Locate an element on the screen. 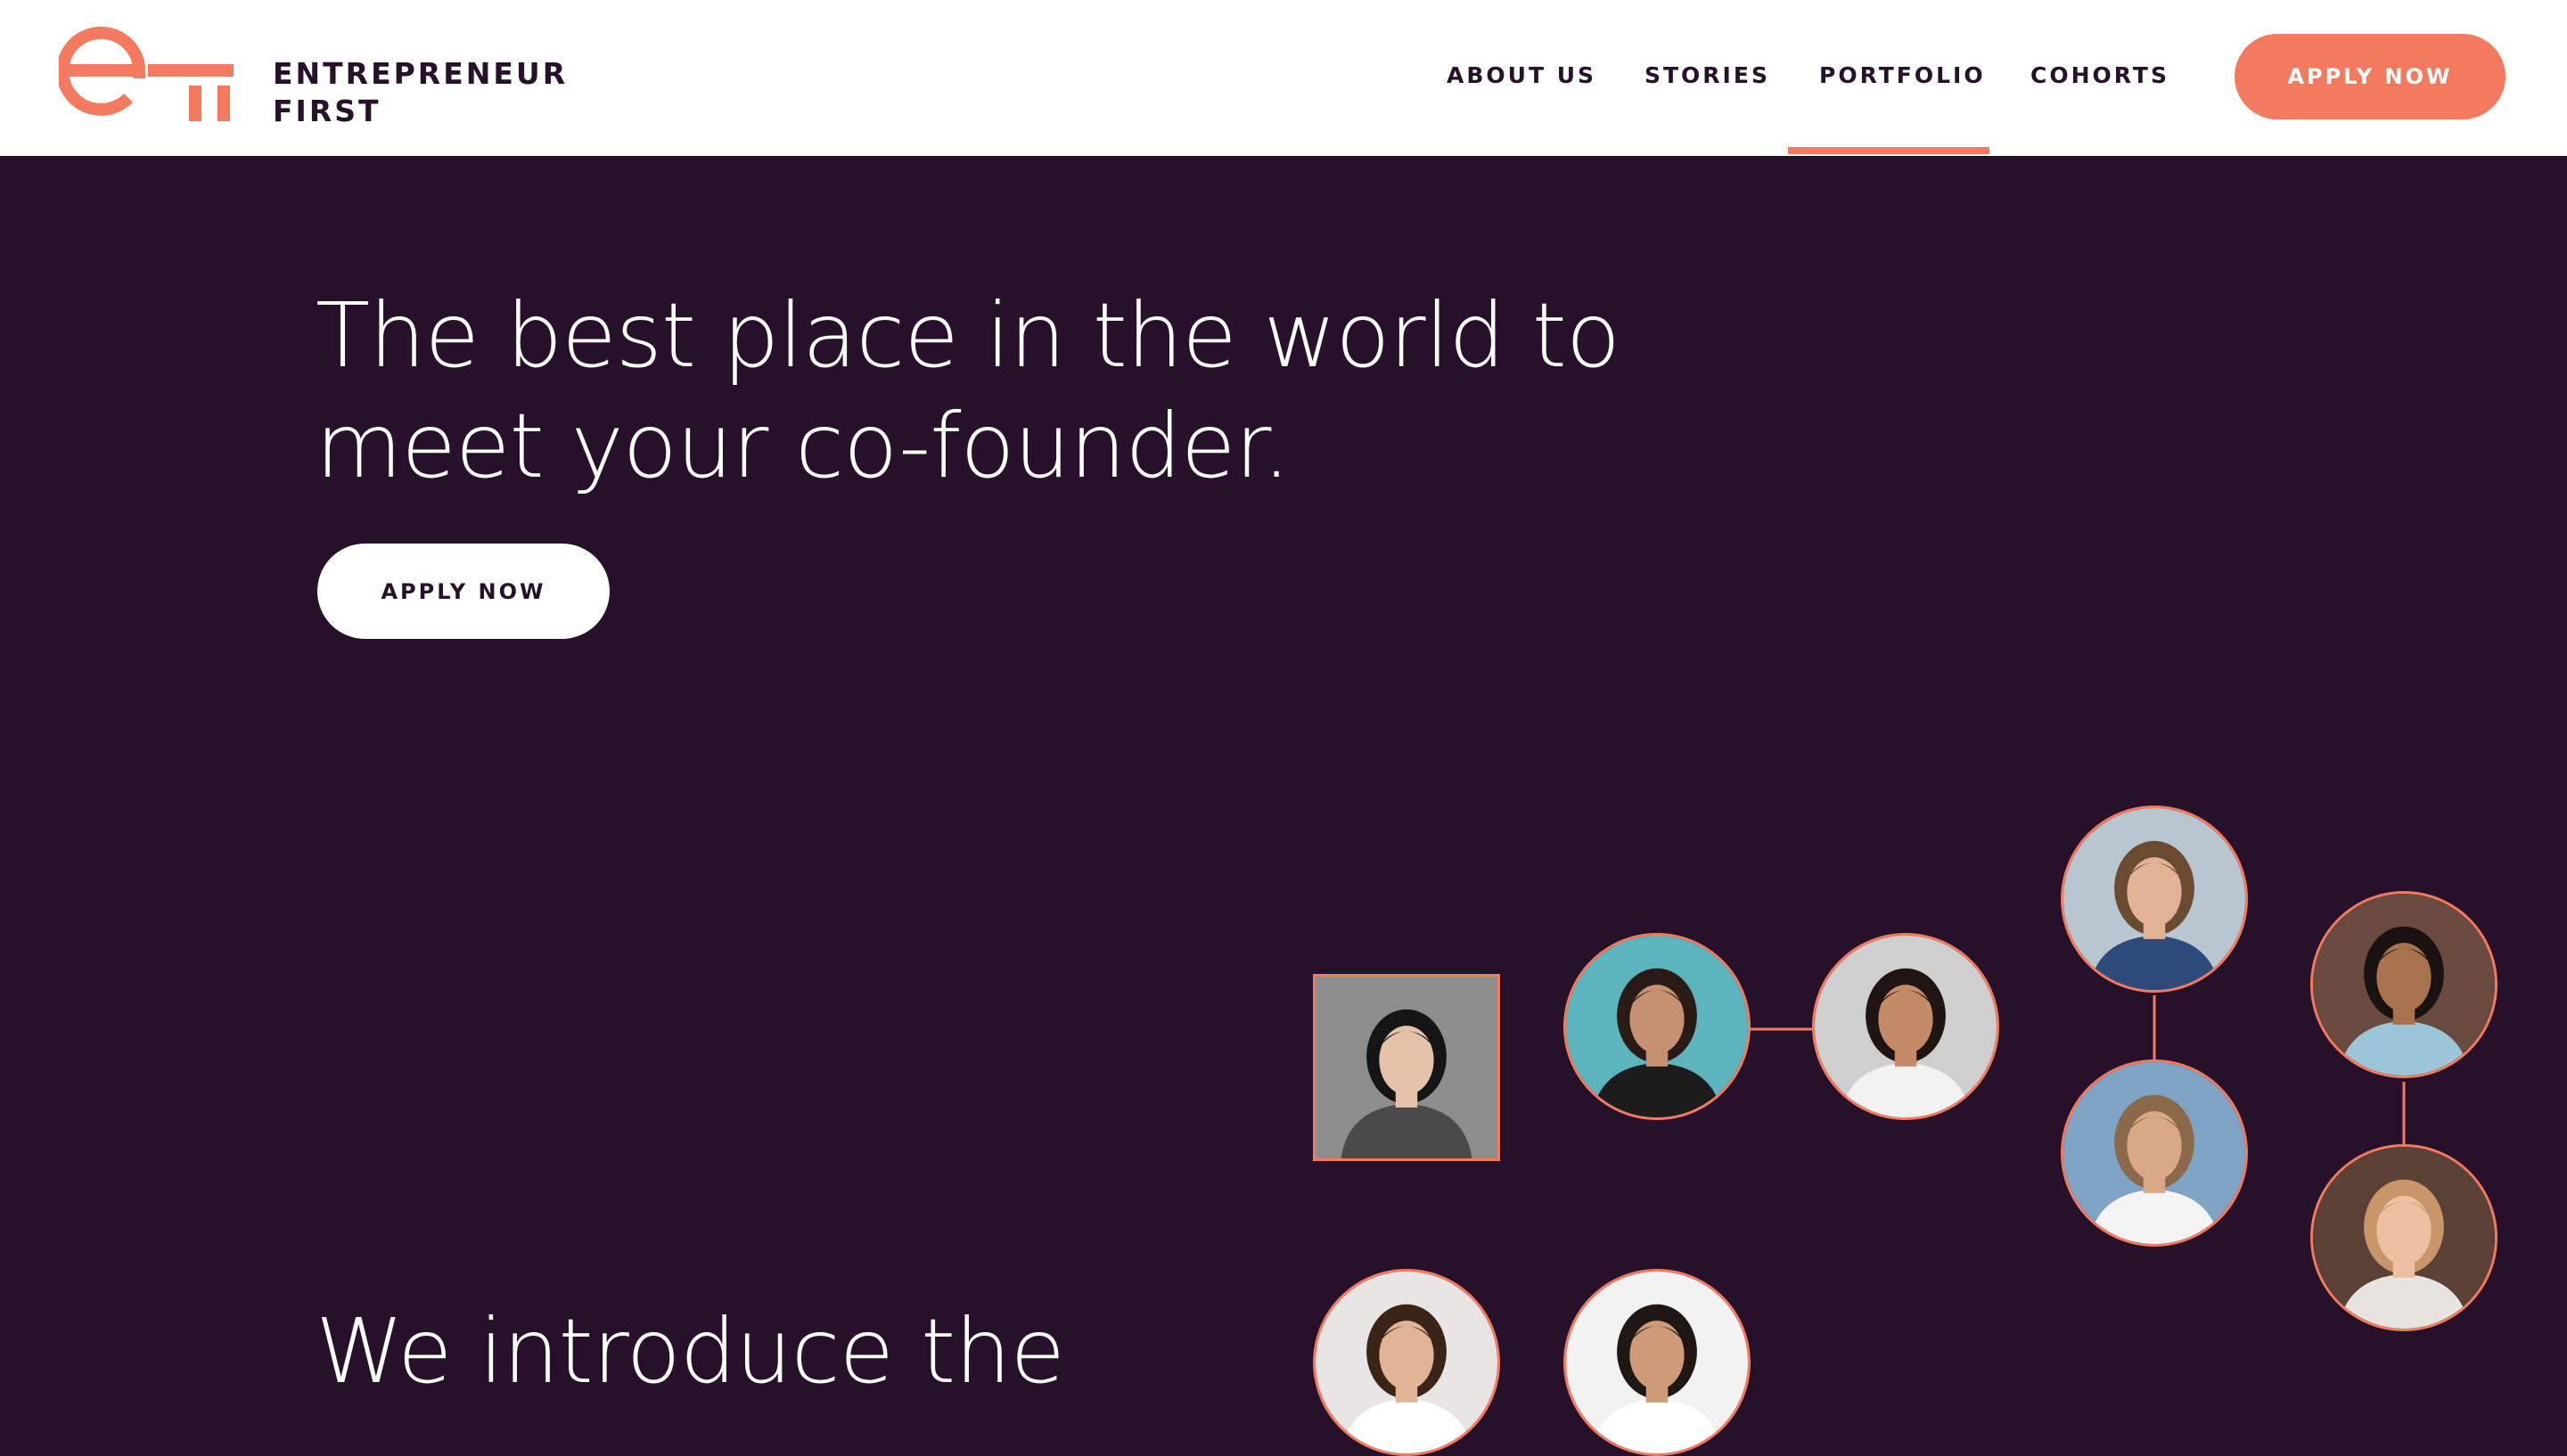  nav-cohorts: COHORTS is located at coordinates (2100, 75).